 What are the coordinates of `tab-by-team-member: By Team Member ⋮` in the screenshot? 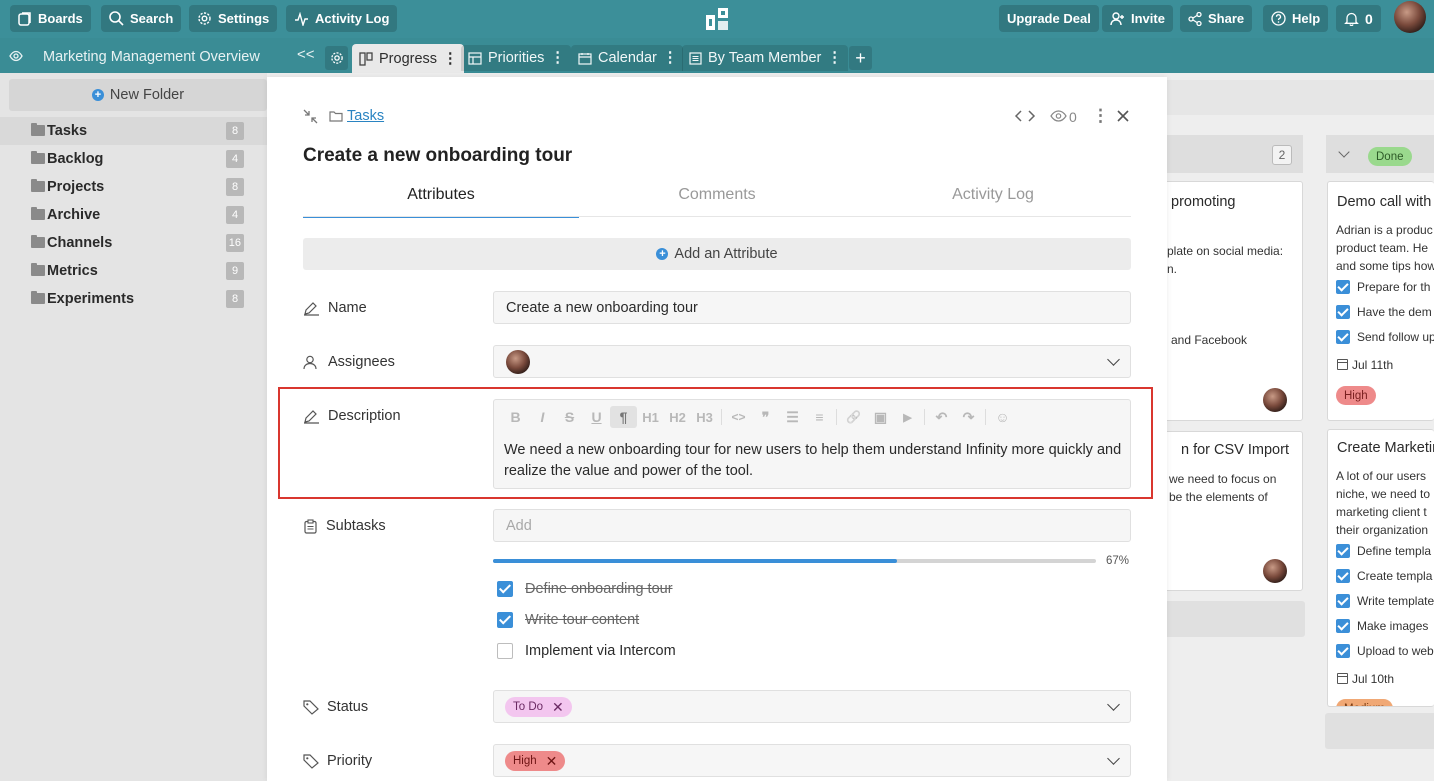 It's located at (765, 58).